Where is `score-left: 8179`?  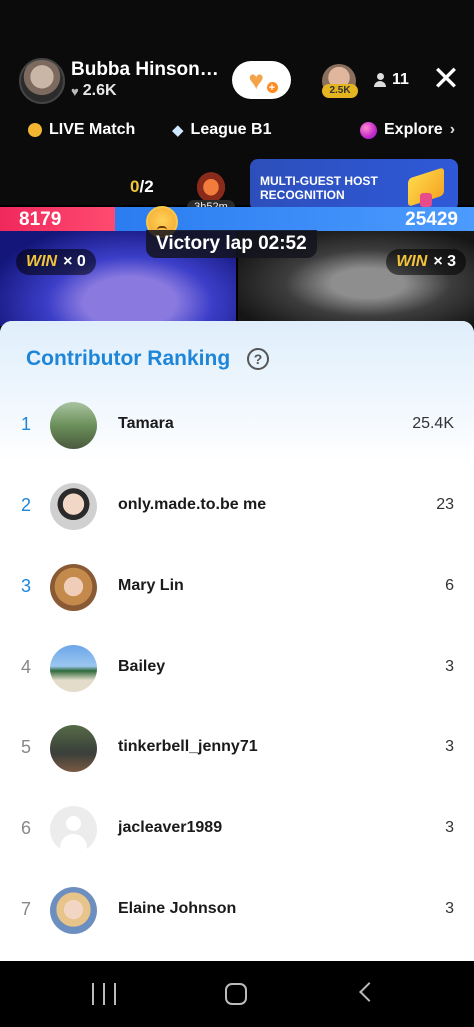 score-left: 8179 is located at coordinates (40, 219).